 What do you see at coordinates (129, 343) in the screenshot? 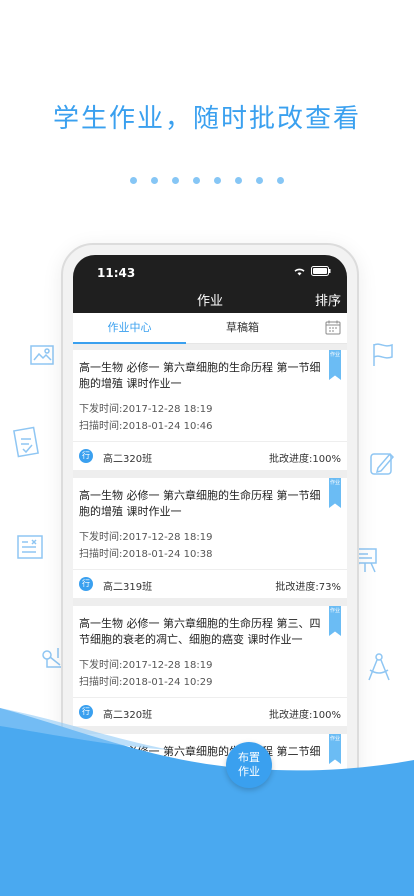
I see `active-tab-indicator` at bounding box center [129, 343].